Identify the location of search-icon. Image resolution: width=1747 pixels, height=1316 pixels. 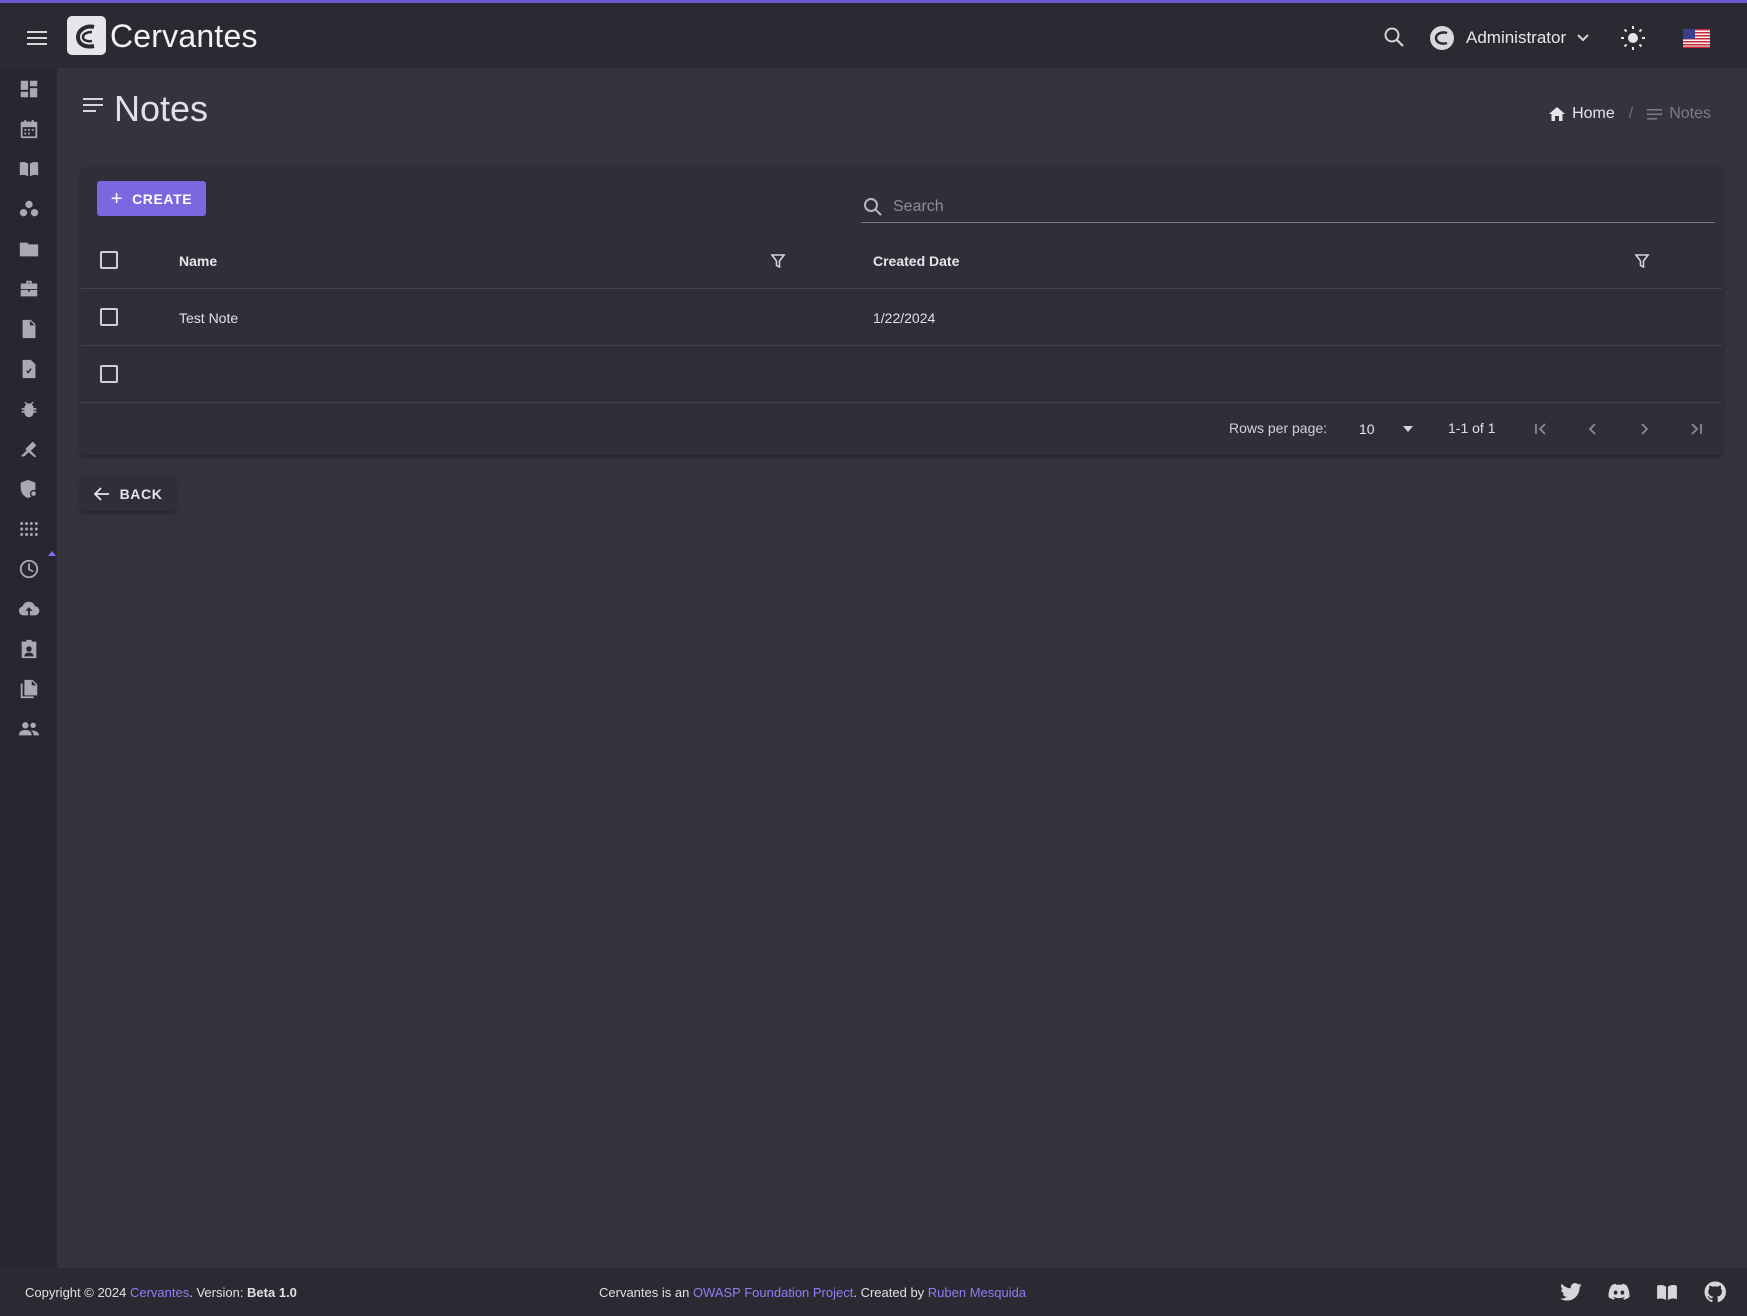
(1395, 38).